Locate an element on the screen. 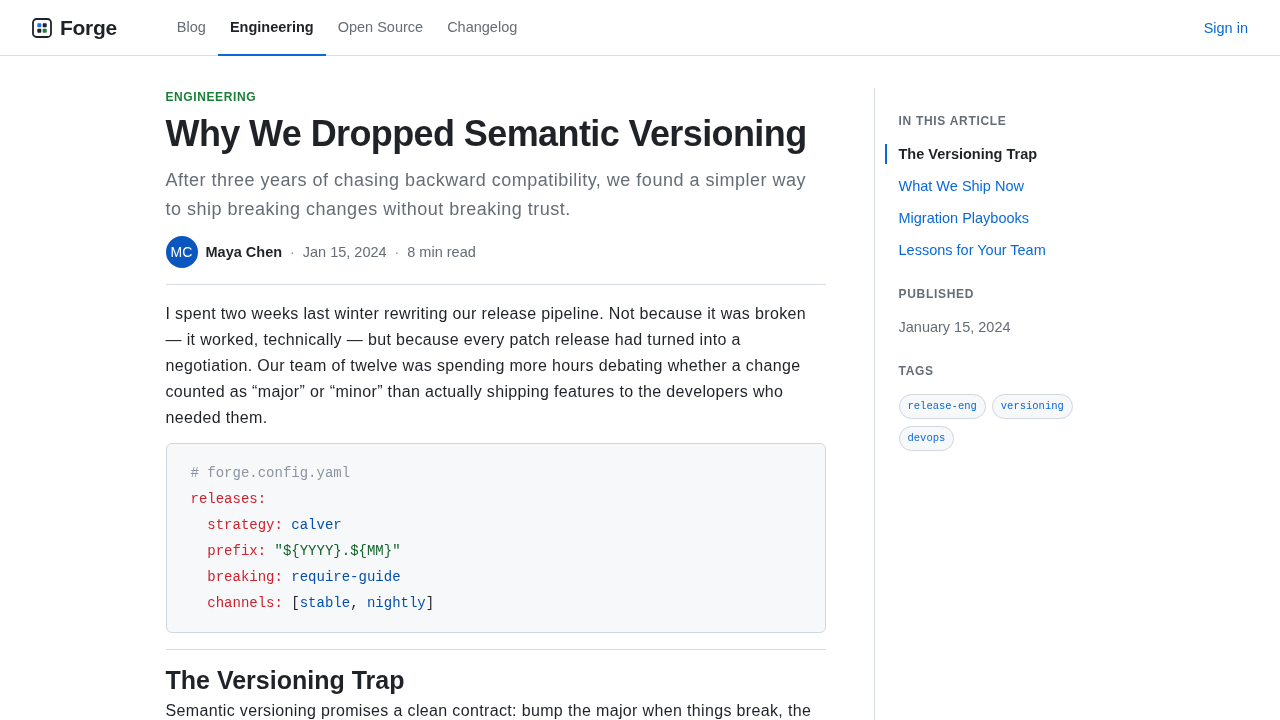 The width and height of the screenshot is (1280, 720). tag-chip: devops is located at coordinates (926, 438).